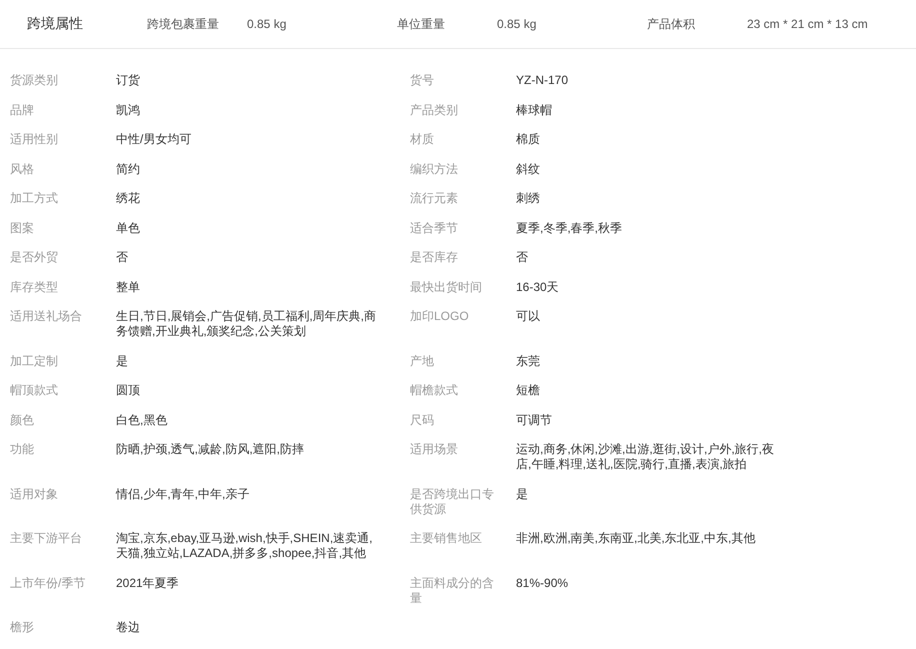  Describe the element at coordinates (128, 170) in the screenshot. I see `attribute-value: 简约` at that location.